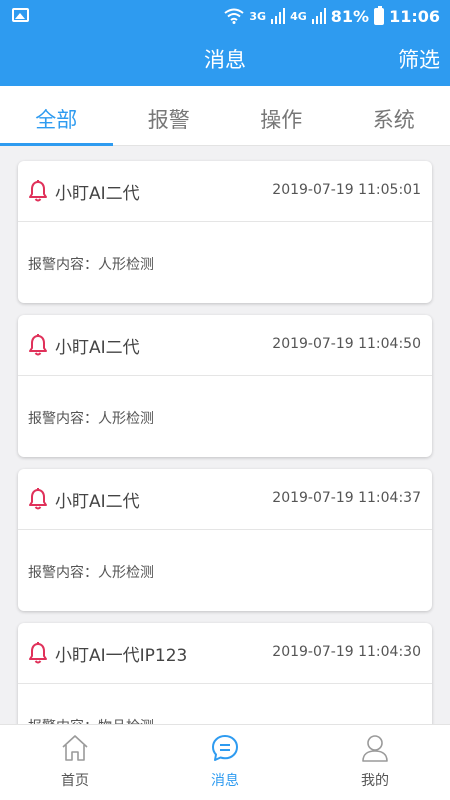 This screenshot has height=800, width=450. What do you see at coordinates (414, 16) in the screenshot?
I see `clock: 11:06` at bounding box center [414, 16].